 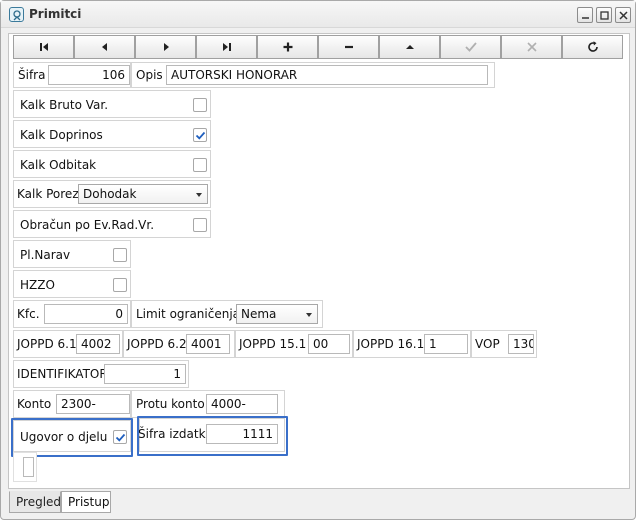 What do you see at coordinates (170, 404) in the screenshot?
I see `protu-konto-label: Protu konto` at bounding box center [170, 404].